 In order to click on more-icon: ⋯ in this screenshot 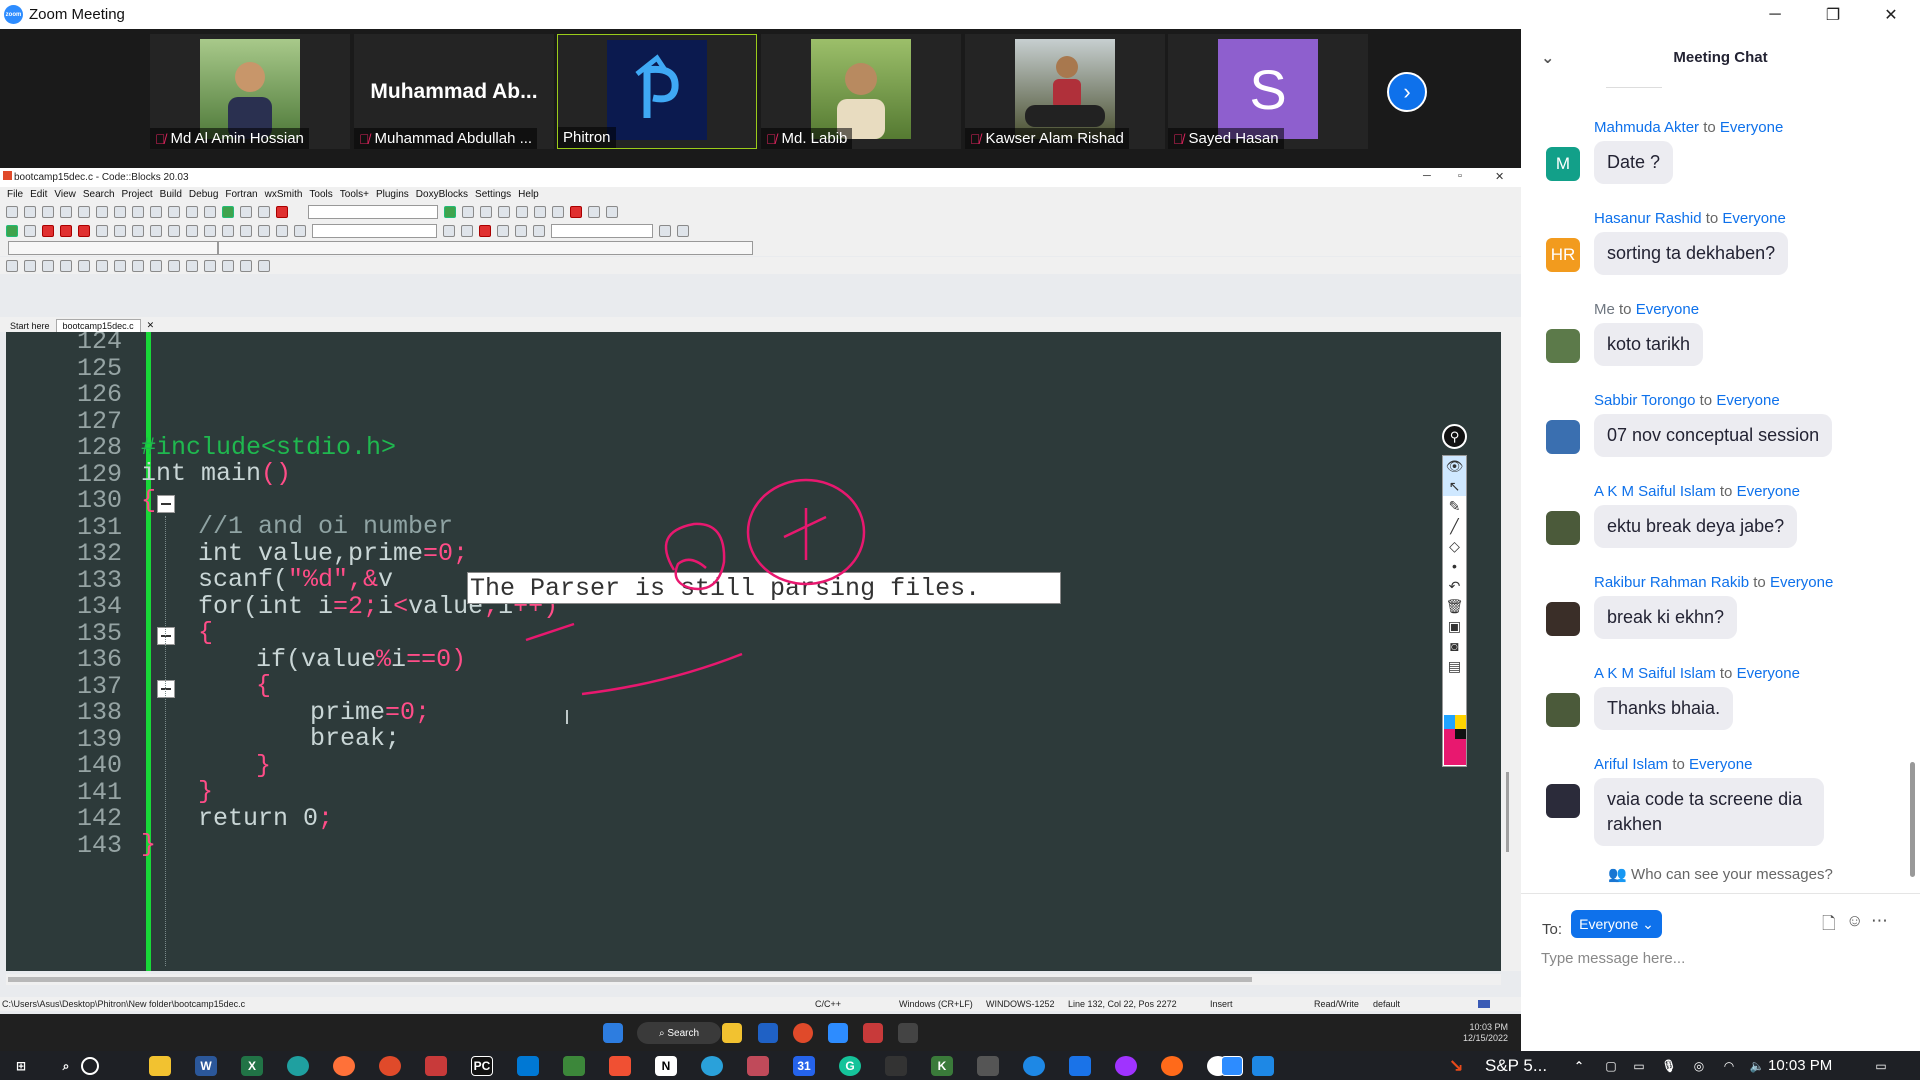, I will do `click(1879, 921)`.